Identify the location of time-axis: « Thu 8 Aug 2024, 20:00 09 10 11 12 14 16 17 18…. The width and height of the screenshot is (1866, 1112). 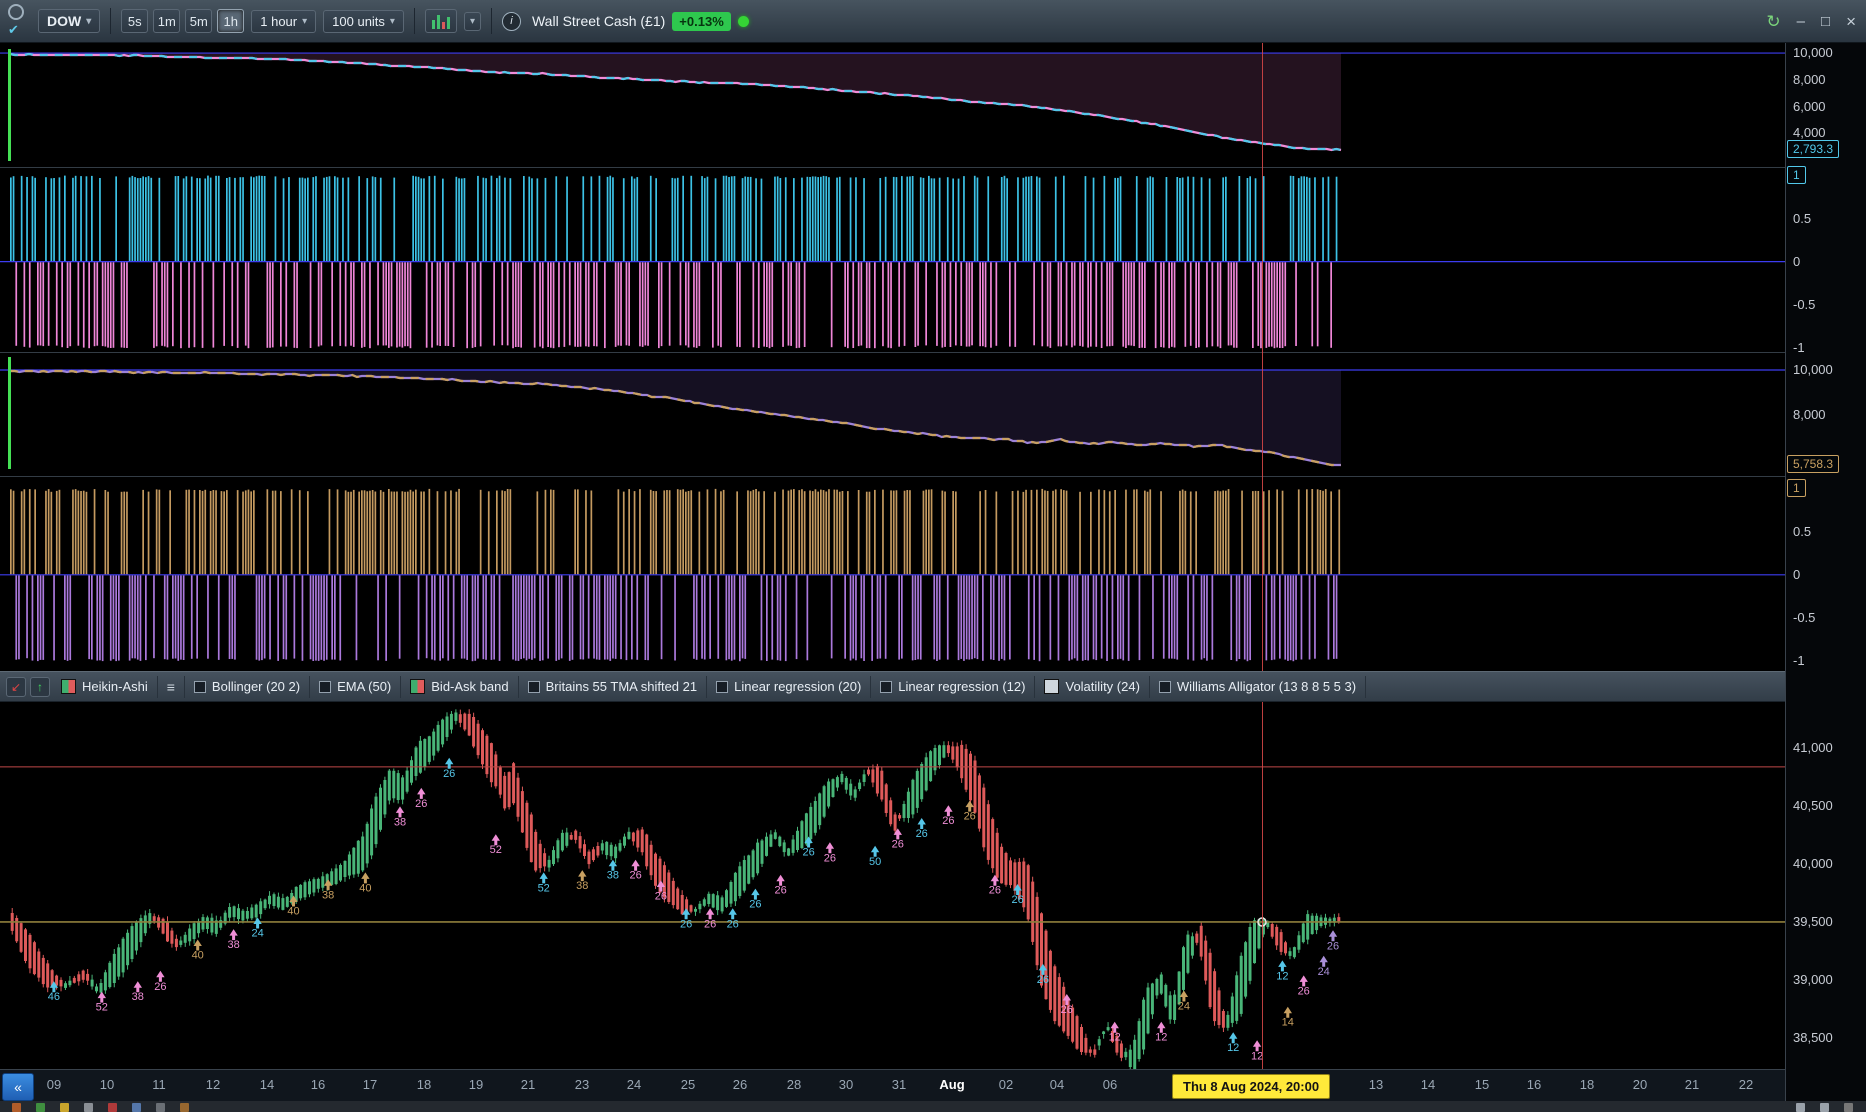
(933, 1085).